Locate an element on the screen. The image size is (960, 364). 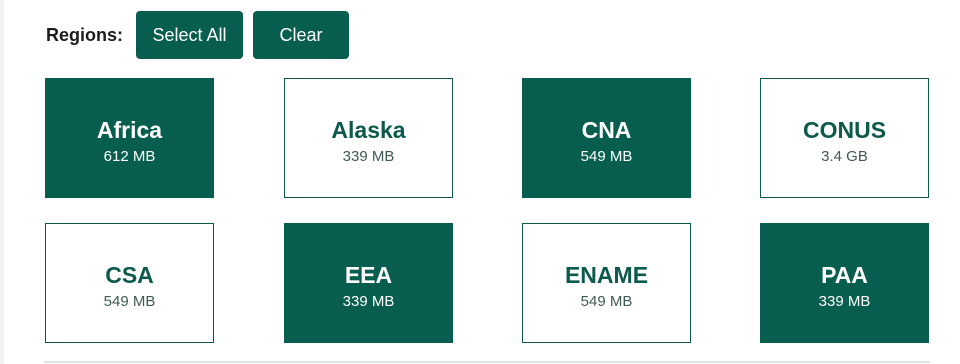
section-divider is located at coordinates (487, 362).